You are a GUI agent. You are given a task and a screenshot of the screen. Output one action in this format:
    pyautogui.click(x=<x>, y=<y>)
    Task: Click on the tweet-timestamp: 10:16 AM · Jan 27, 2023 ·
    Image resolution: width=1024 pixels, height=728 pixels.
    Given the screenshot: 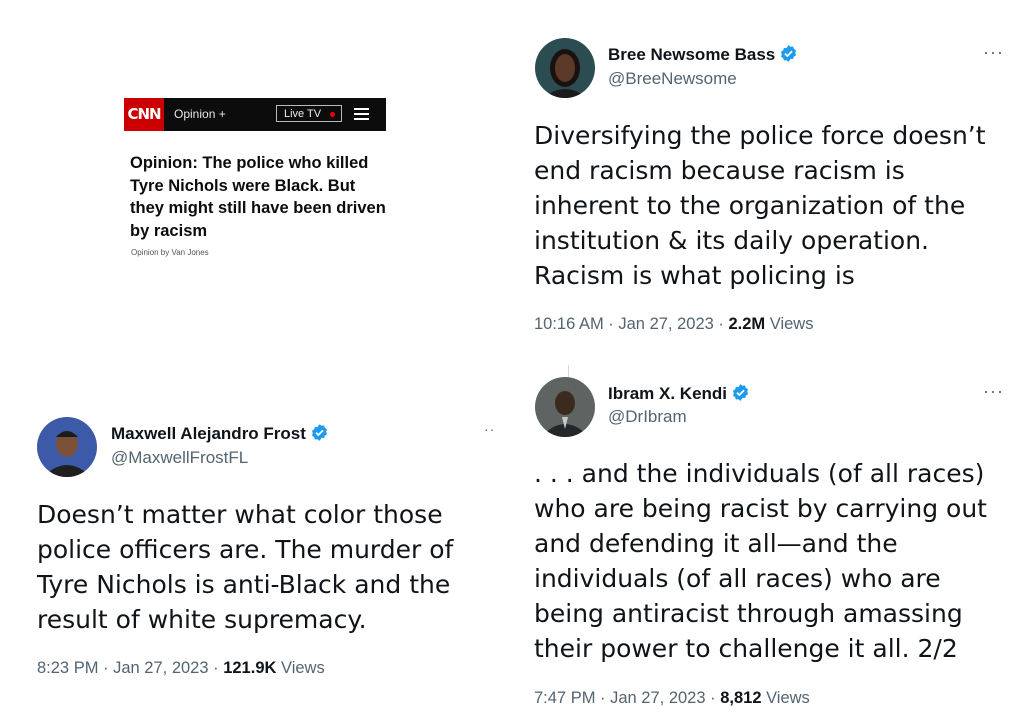 What is the action you would take?
    pyautogui.click(x=631, y=324)
    